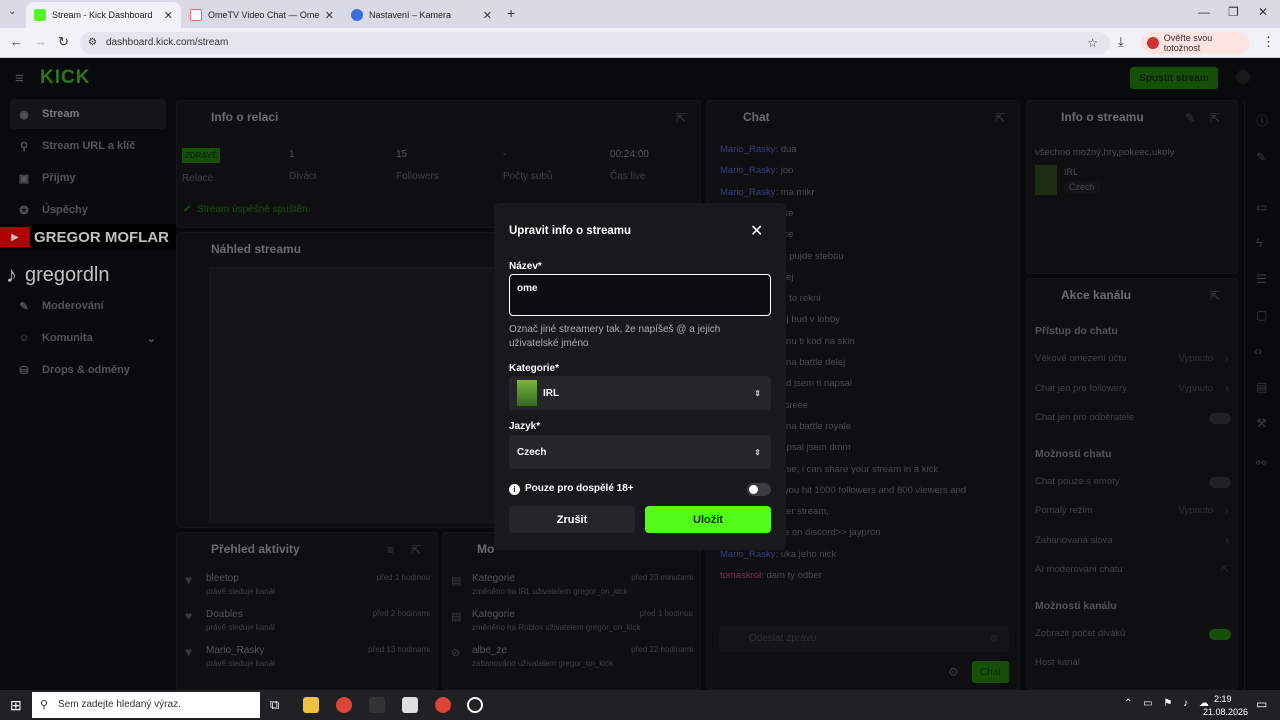 The image size is (1280, 720). What do you see at coordinates (40, 15) in the screenshot?
I see `kick-favicon-icon` at bounding box center [40, 15].